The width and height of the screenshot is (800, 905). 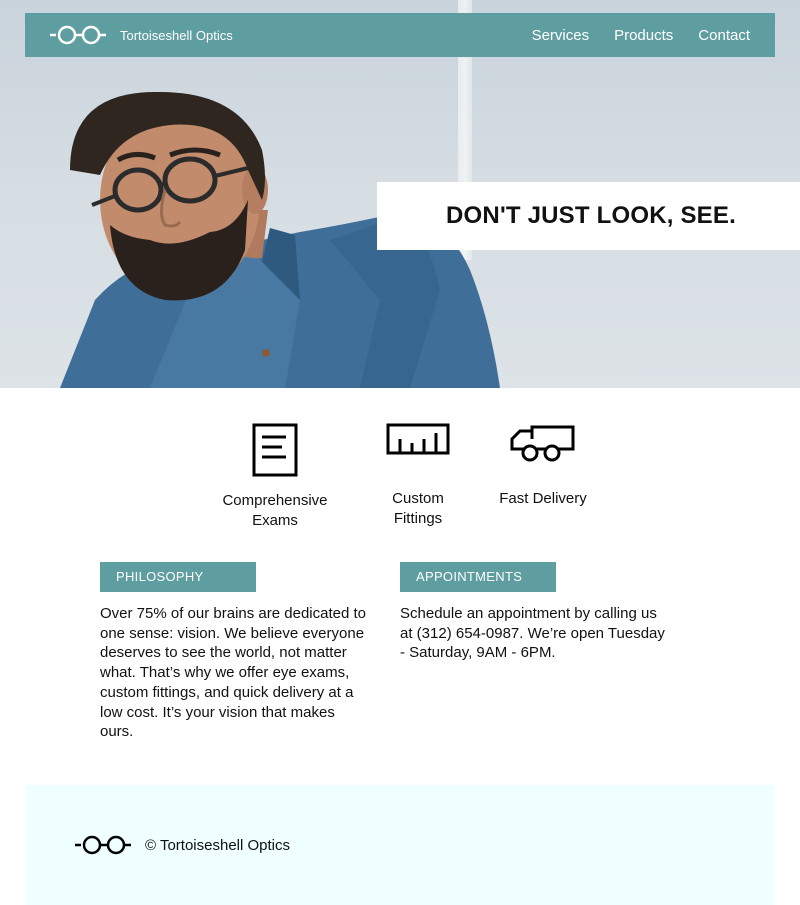 I want to click on footer-copyright: © Tortoiseshell Optics, so click(x=217, y=845).